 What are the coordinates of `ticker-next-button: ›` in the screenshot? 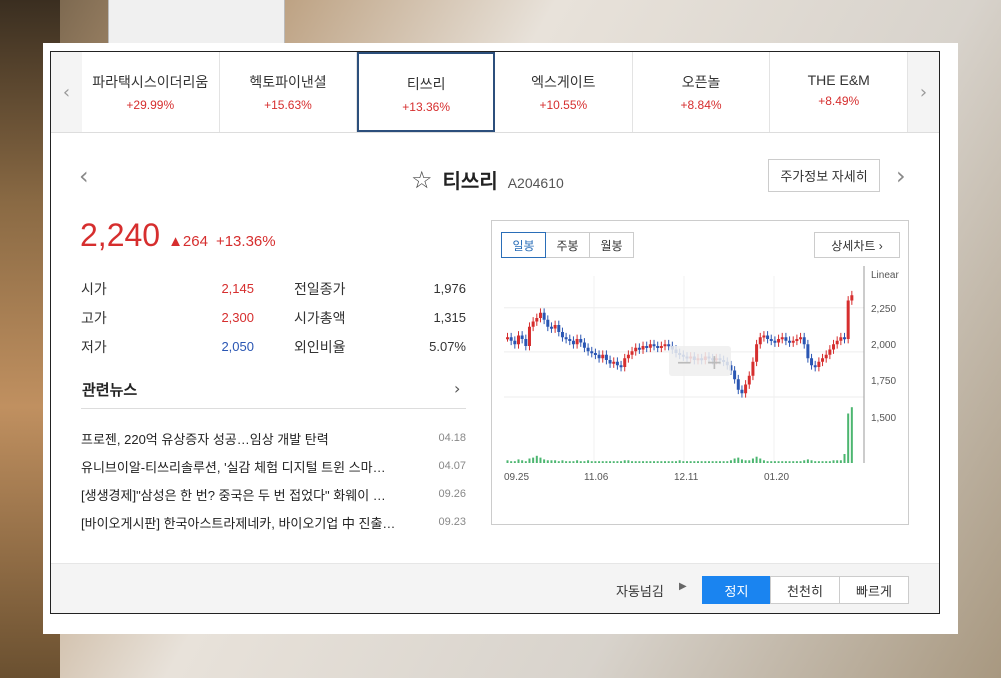 It's located at (923, 92).